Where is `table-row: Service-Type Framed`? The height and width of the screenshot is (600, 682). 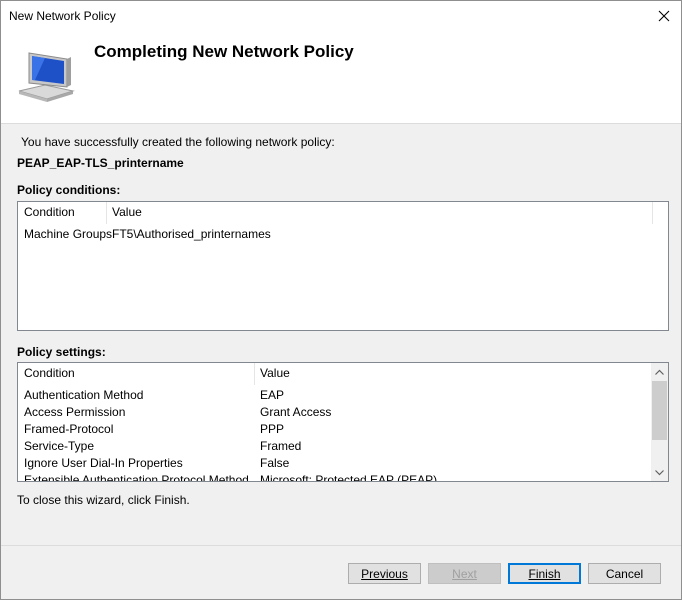 table-row: Service-Type Framed is located at coordinates (343, 446).